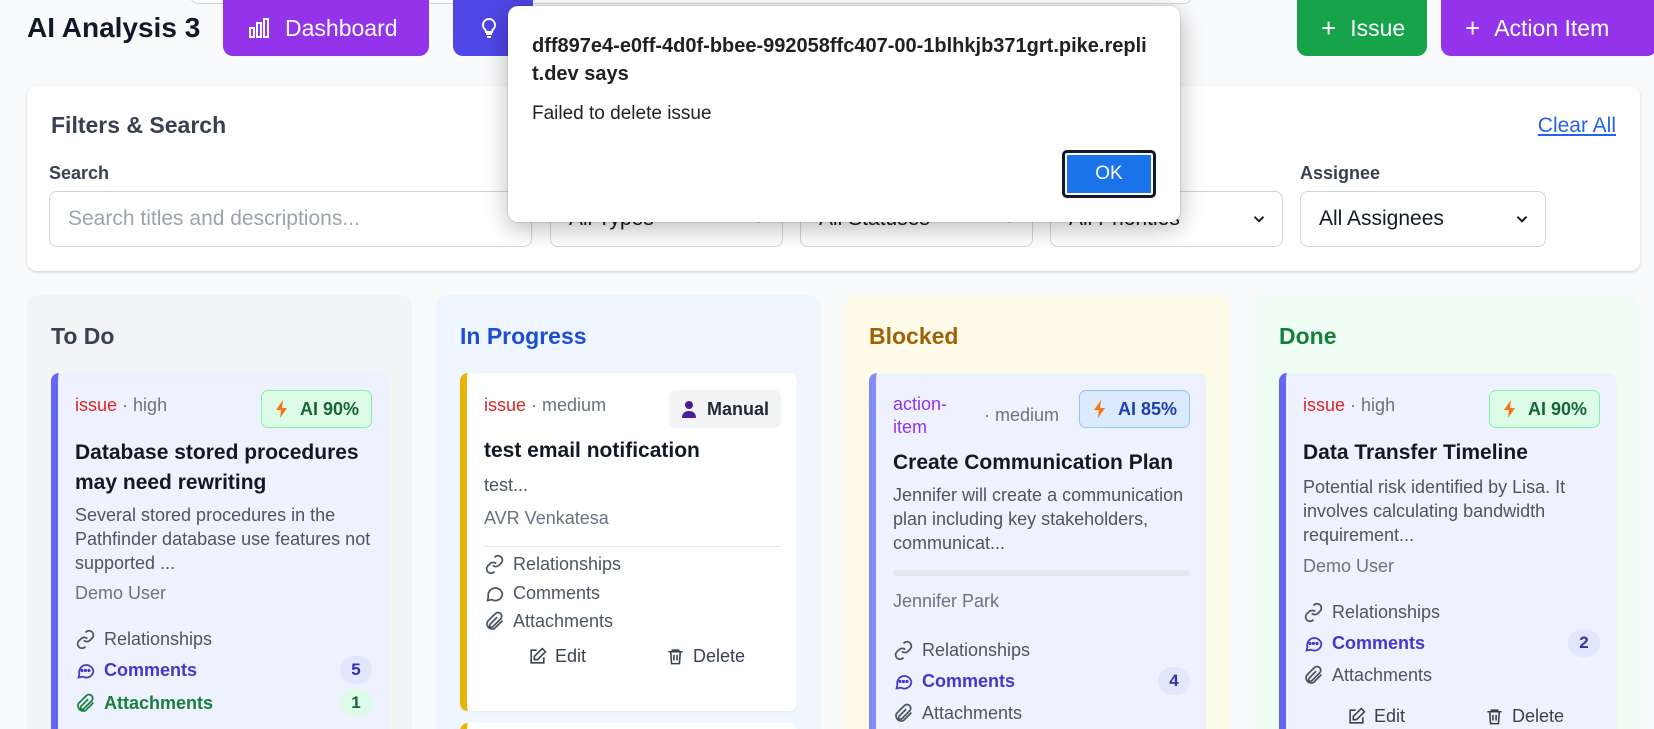  Describe the element at coordinates (914, 336) in the screenshot. I see `column-title: Blocked` at that location.